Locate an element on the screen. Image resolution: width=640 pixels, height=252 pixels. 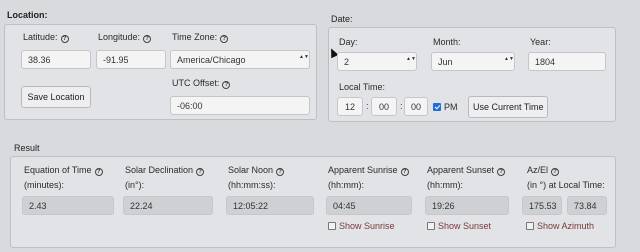
year-label: Year: is located at coordinates (540, 42).